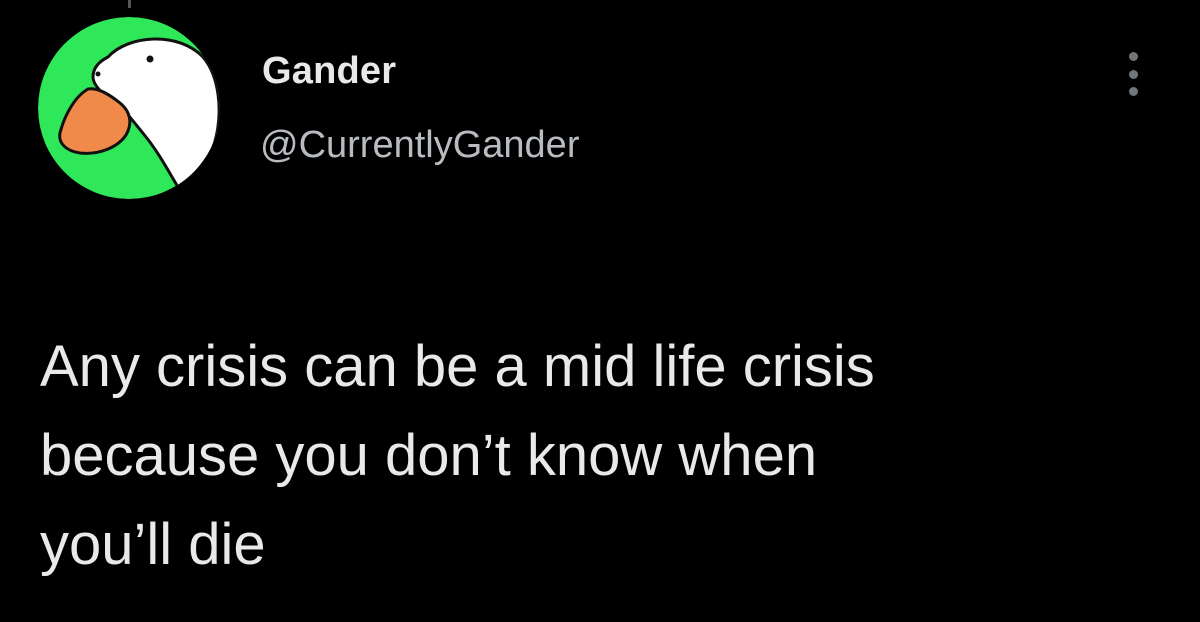 This screenshot has width=1200, height=622. I want to click on avatar, so click(129, 108).